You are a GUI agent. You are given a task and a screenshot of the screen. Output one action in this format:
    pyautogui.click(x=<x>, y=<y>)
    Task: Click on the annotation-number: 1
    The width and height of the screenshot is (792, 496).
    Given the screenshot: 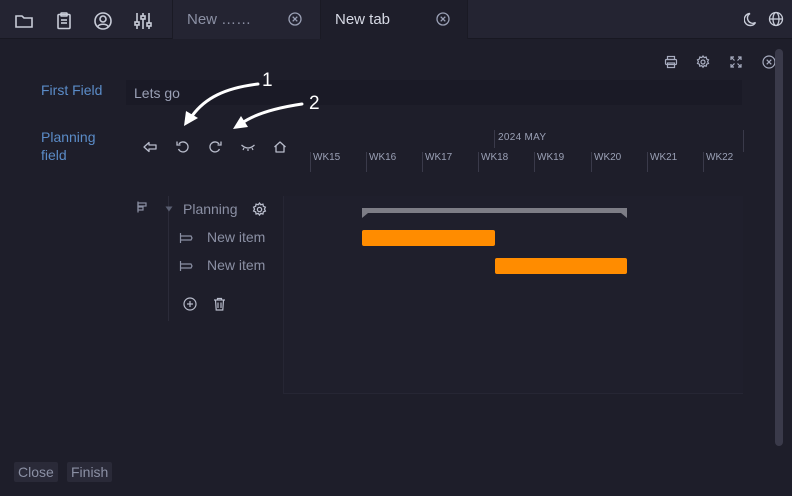 What is the action you would take?
    pyautogui.click(x=267, y=80)
    